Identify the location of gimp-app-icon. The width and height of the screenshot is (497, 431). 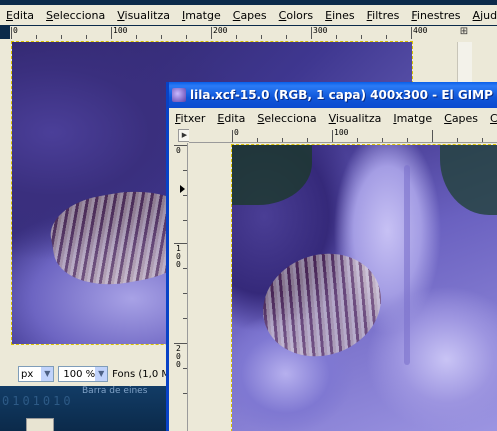
(179, 95).